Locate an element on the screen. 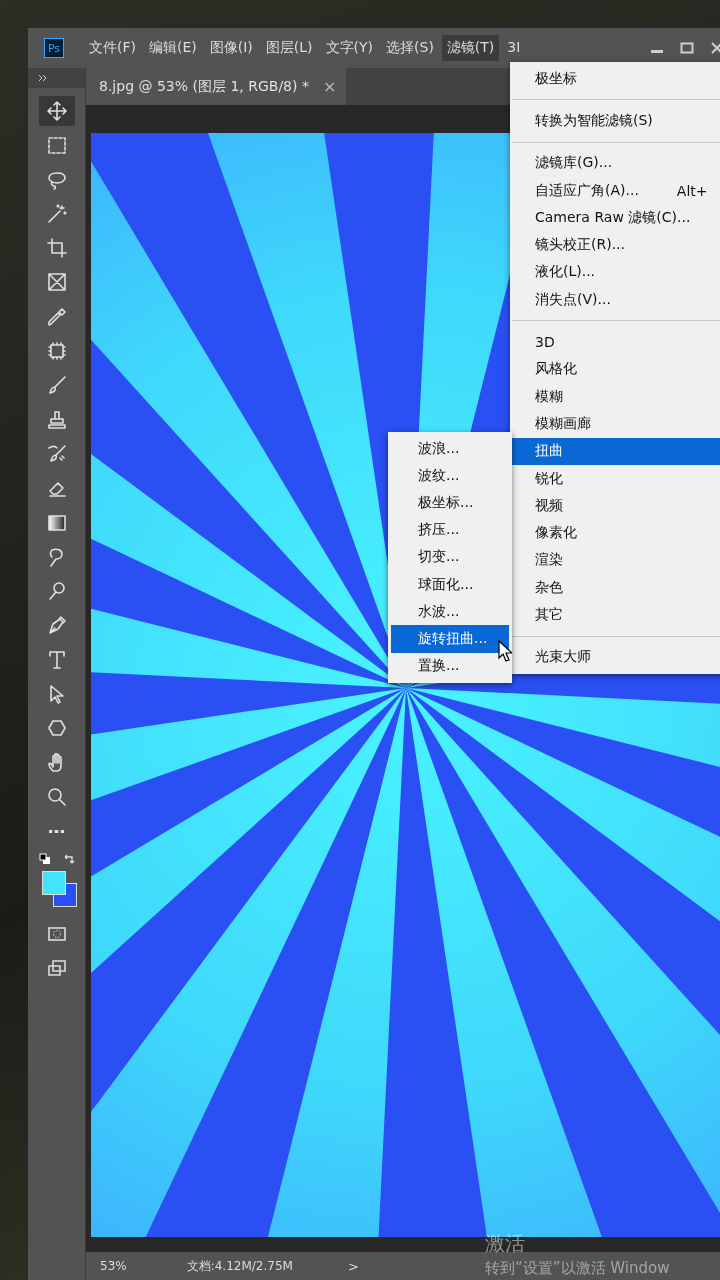 The image size is (720, 1280). gradient-icon is located at coordinates (56, 522).